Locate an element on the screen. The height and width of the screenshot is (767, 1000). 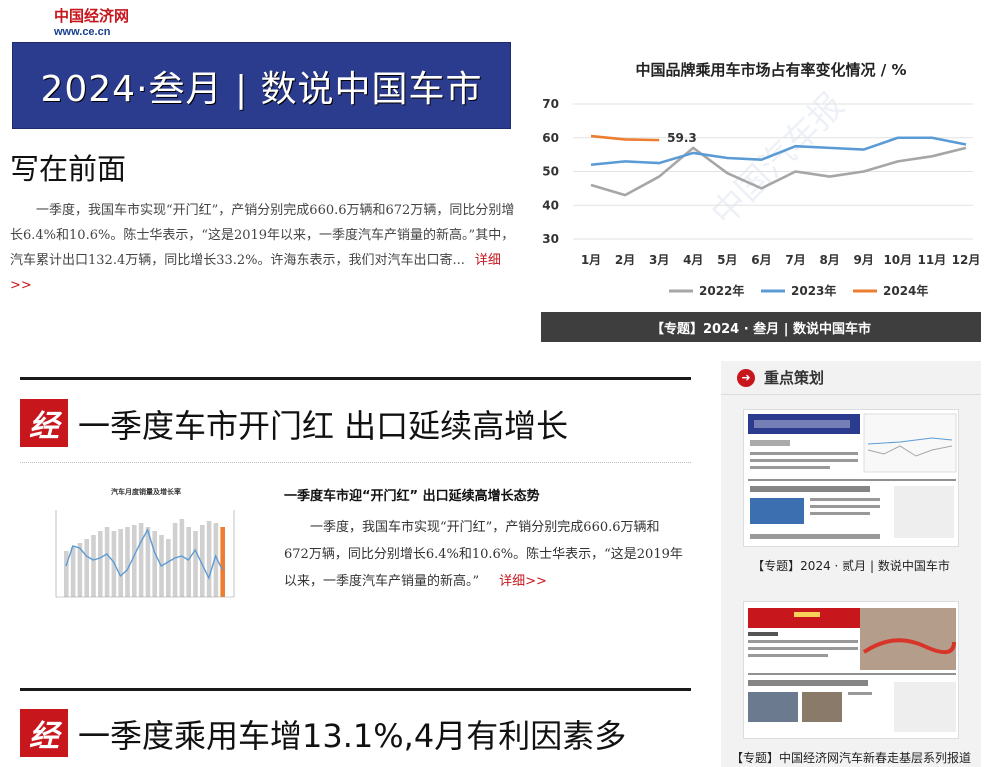
x-tick-label: 3月 is located at coordinates (659, 260).